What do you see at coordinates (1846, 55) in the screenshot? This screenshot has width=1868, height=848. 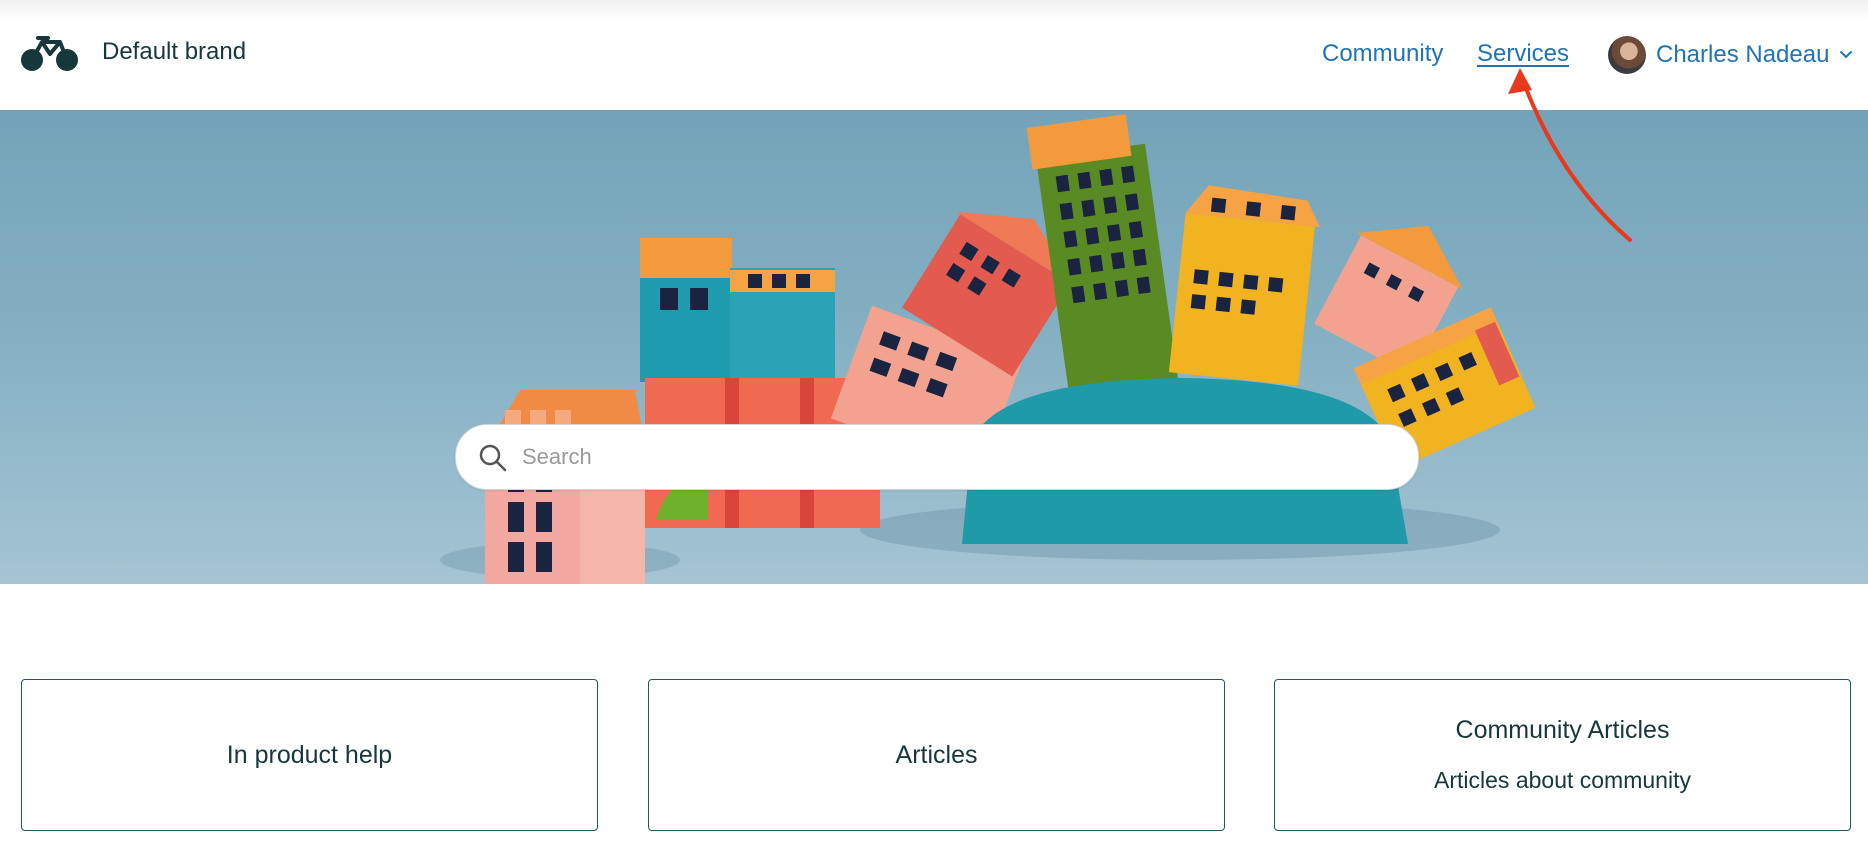 I see `chevron-down-icon` at bounding box center [1846, 55].